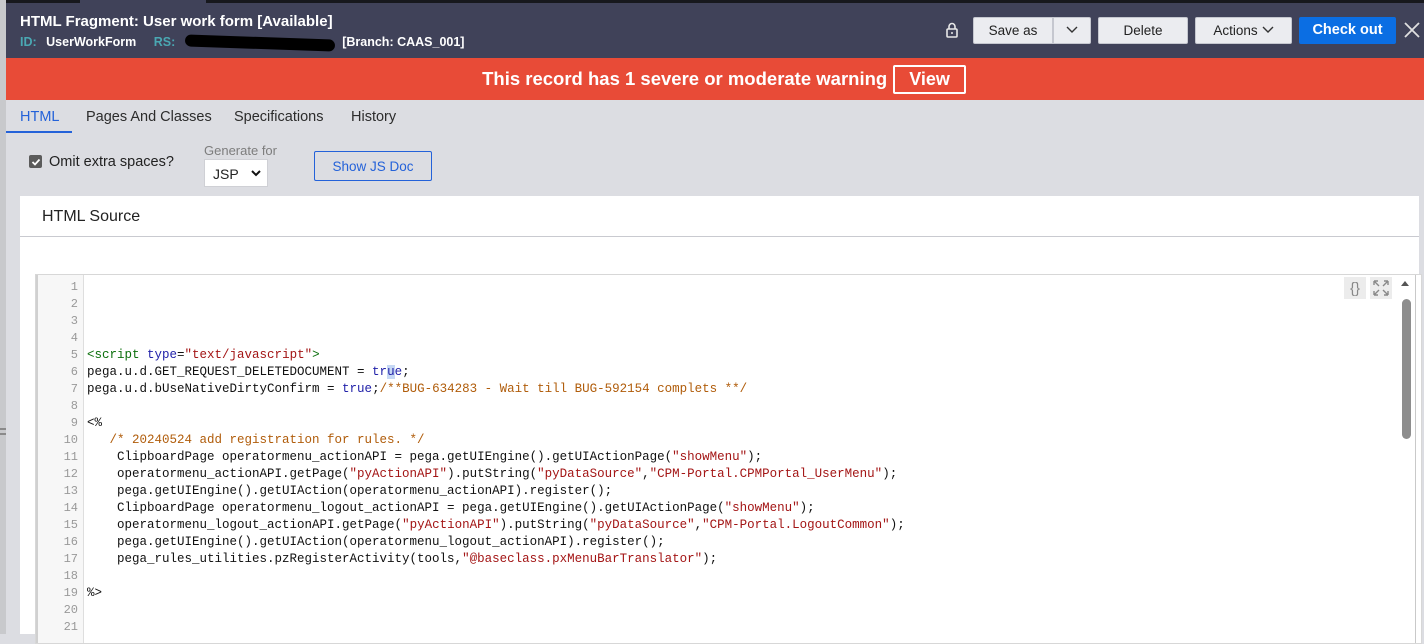 This screenshot has height=644, width=1424. I want to click on code-token: <%, so click(95, 423).